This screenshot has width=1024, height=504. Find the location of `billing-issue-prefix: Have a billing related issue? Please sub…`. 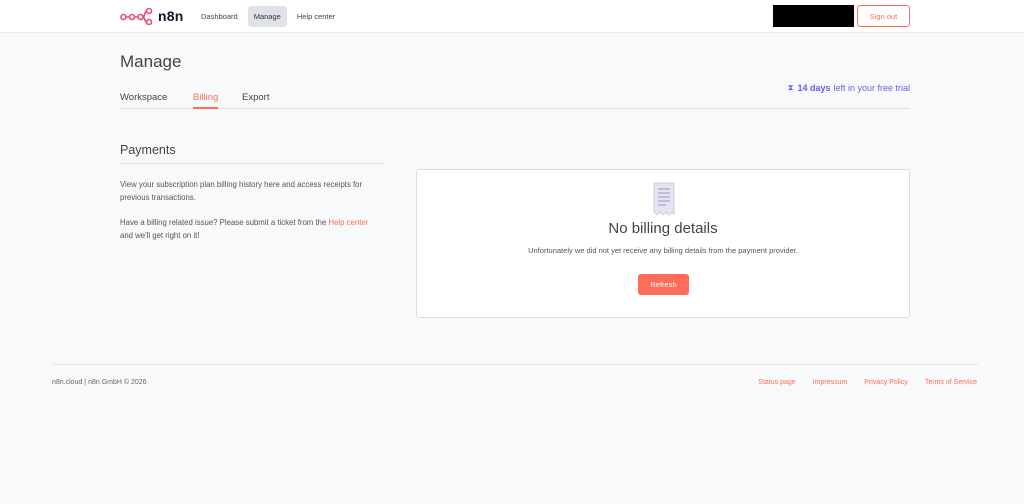

billing-issue-prefix: Have a billing related issue? Please sub… is located at coordinates (224, 222).